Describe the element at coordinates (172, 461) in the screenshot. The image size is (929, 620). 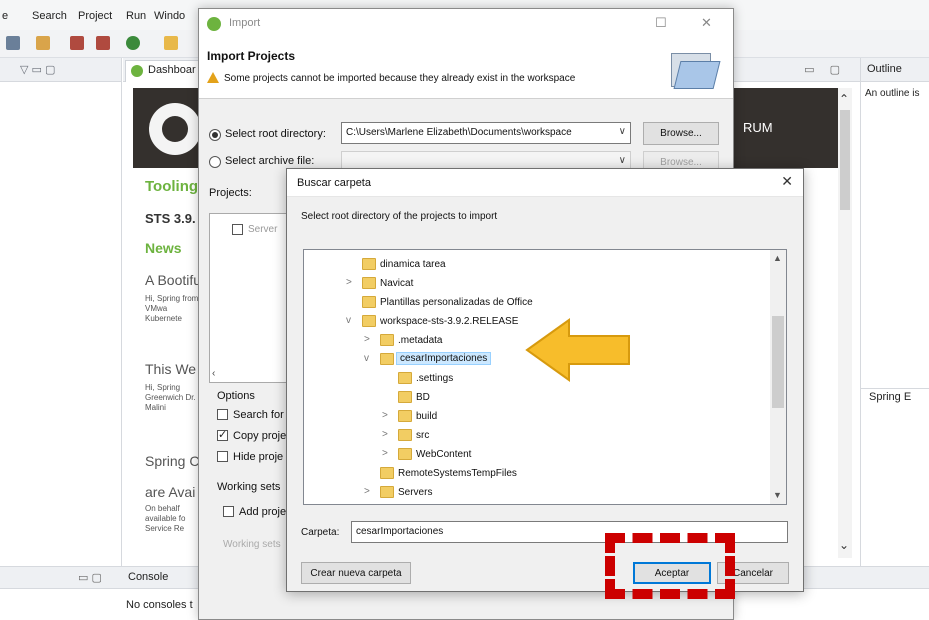
I see `news-item-3: Spring C` at that location.